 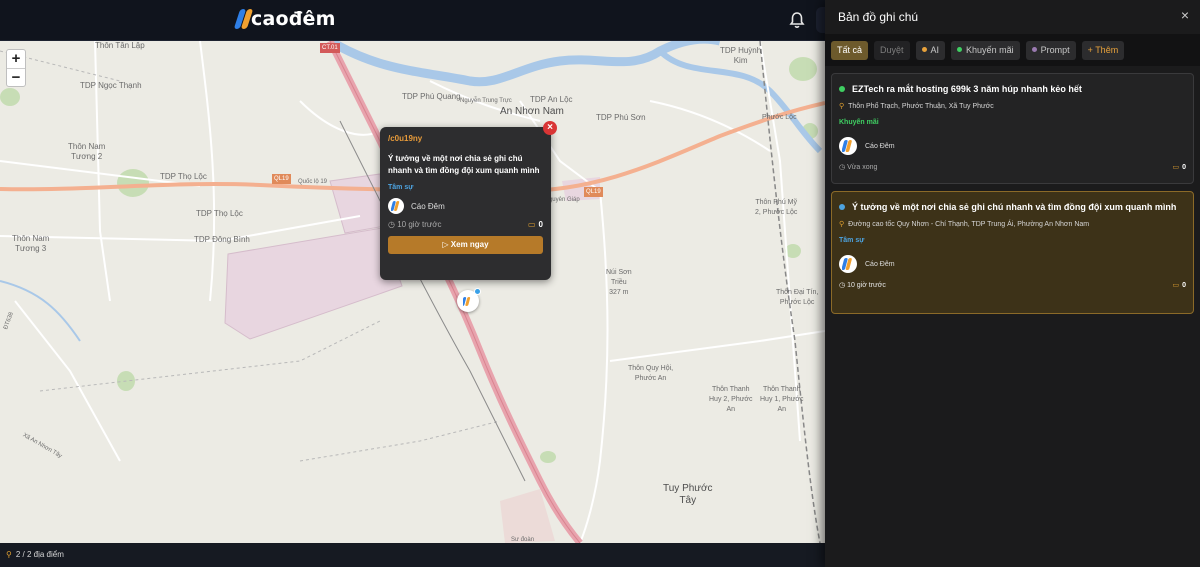 I want to click on map-label-tdp-huynh-kim: TDP Huỳnh Kim, so click(x=741, y=55).